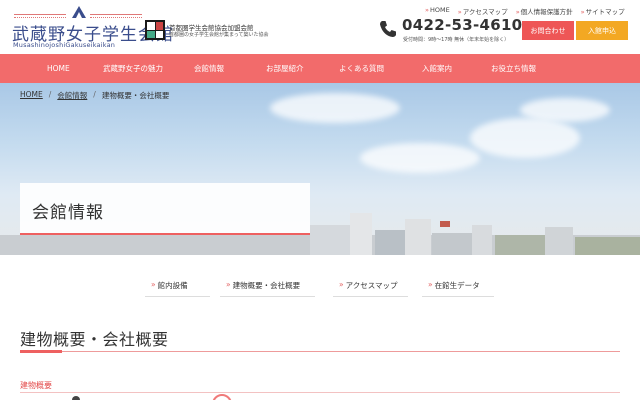 This screenshot has width=640, height=400. What do you see at coordinates (210, 31) in the screenshot?
I see `association-badge: 首都圏学生会館協会加盟会館 首都圏の女子学生会館が集まって築いた協会` at bounding box center [210, 31].